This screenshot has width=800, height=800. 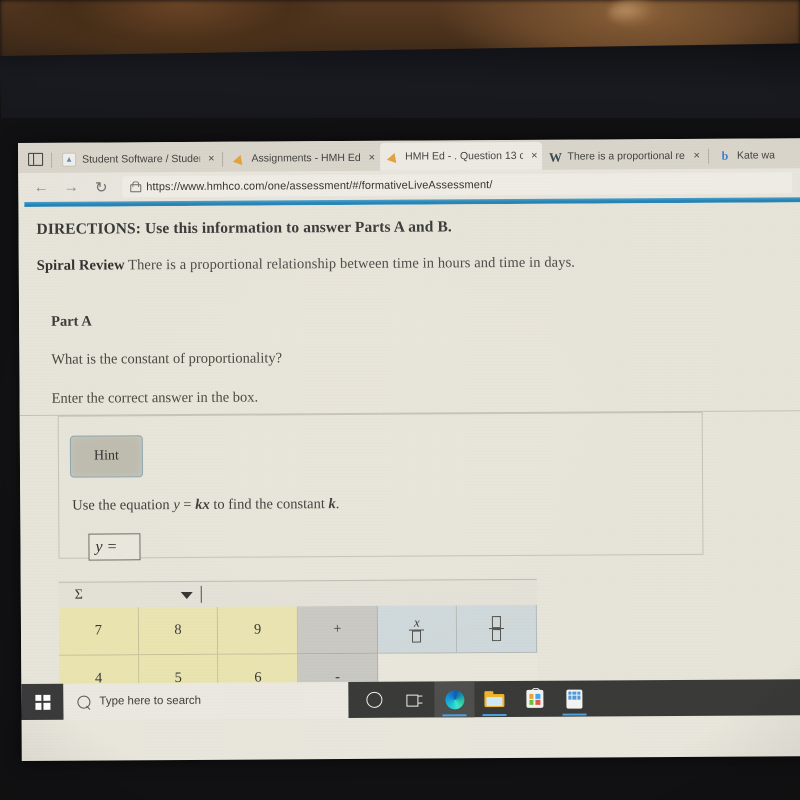 I want to click on hint-var-k: k, so click(x=332, y=504).